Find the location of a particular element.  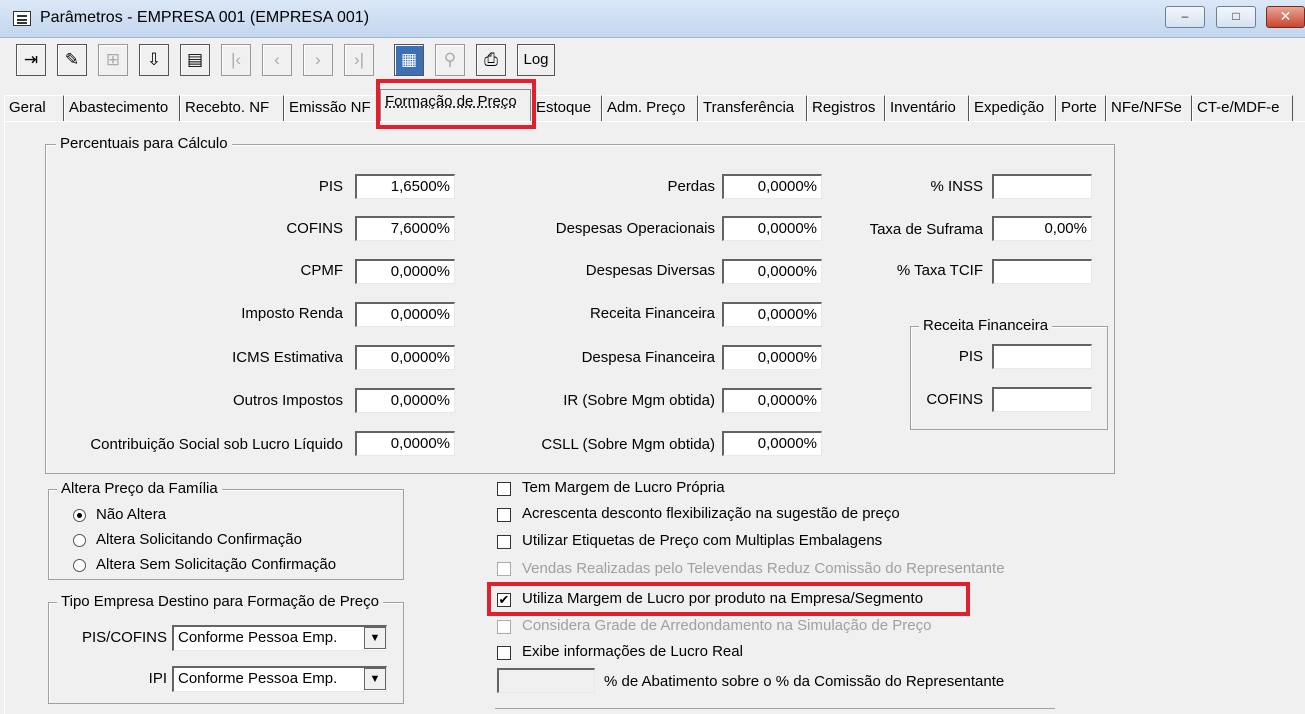

chk-etiquetas is located at coordinates (504, 542).